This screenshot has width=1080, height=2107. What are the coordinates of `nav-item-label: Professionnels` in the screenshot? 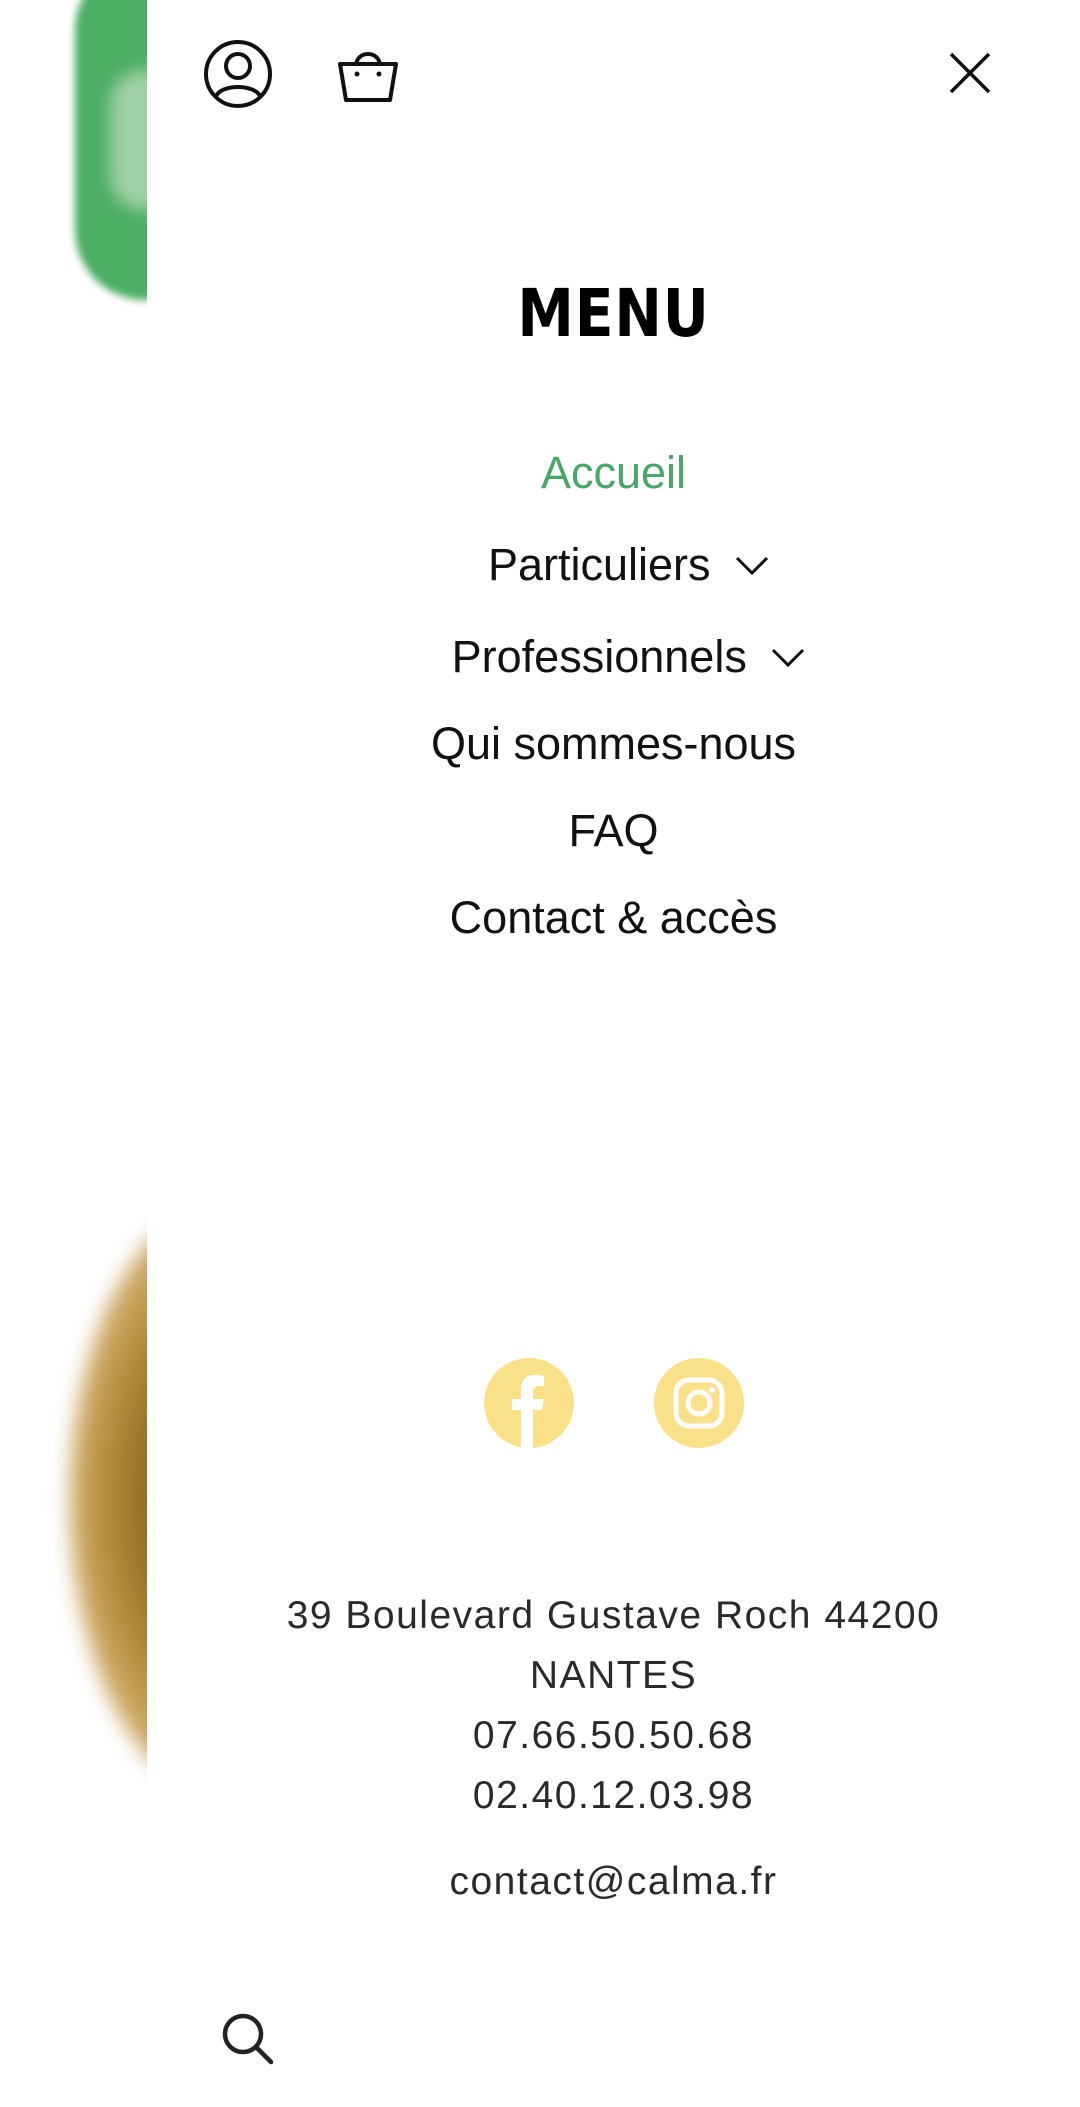 It's located at (599, 657).